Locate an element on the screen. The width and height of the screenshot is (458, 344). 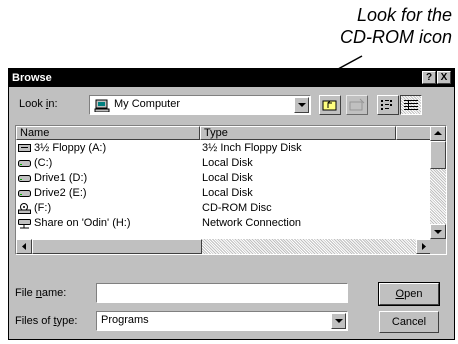
files-of-type-label: Files of type: is located at coordinates (46, 321).